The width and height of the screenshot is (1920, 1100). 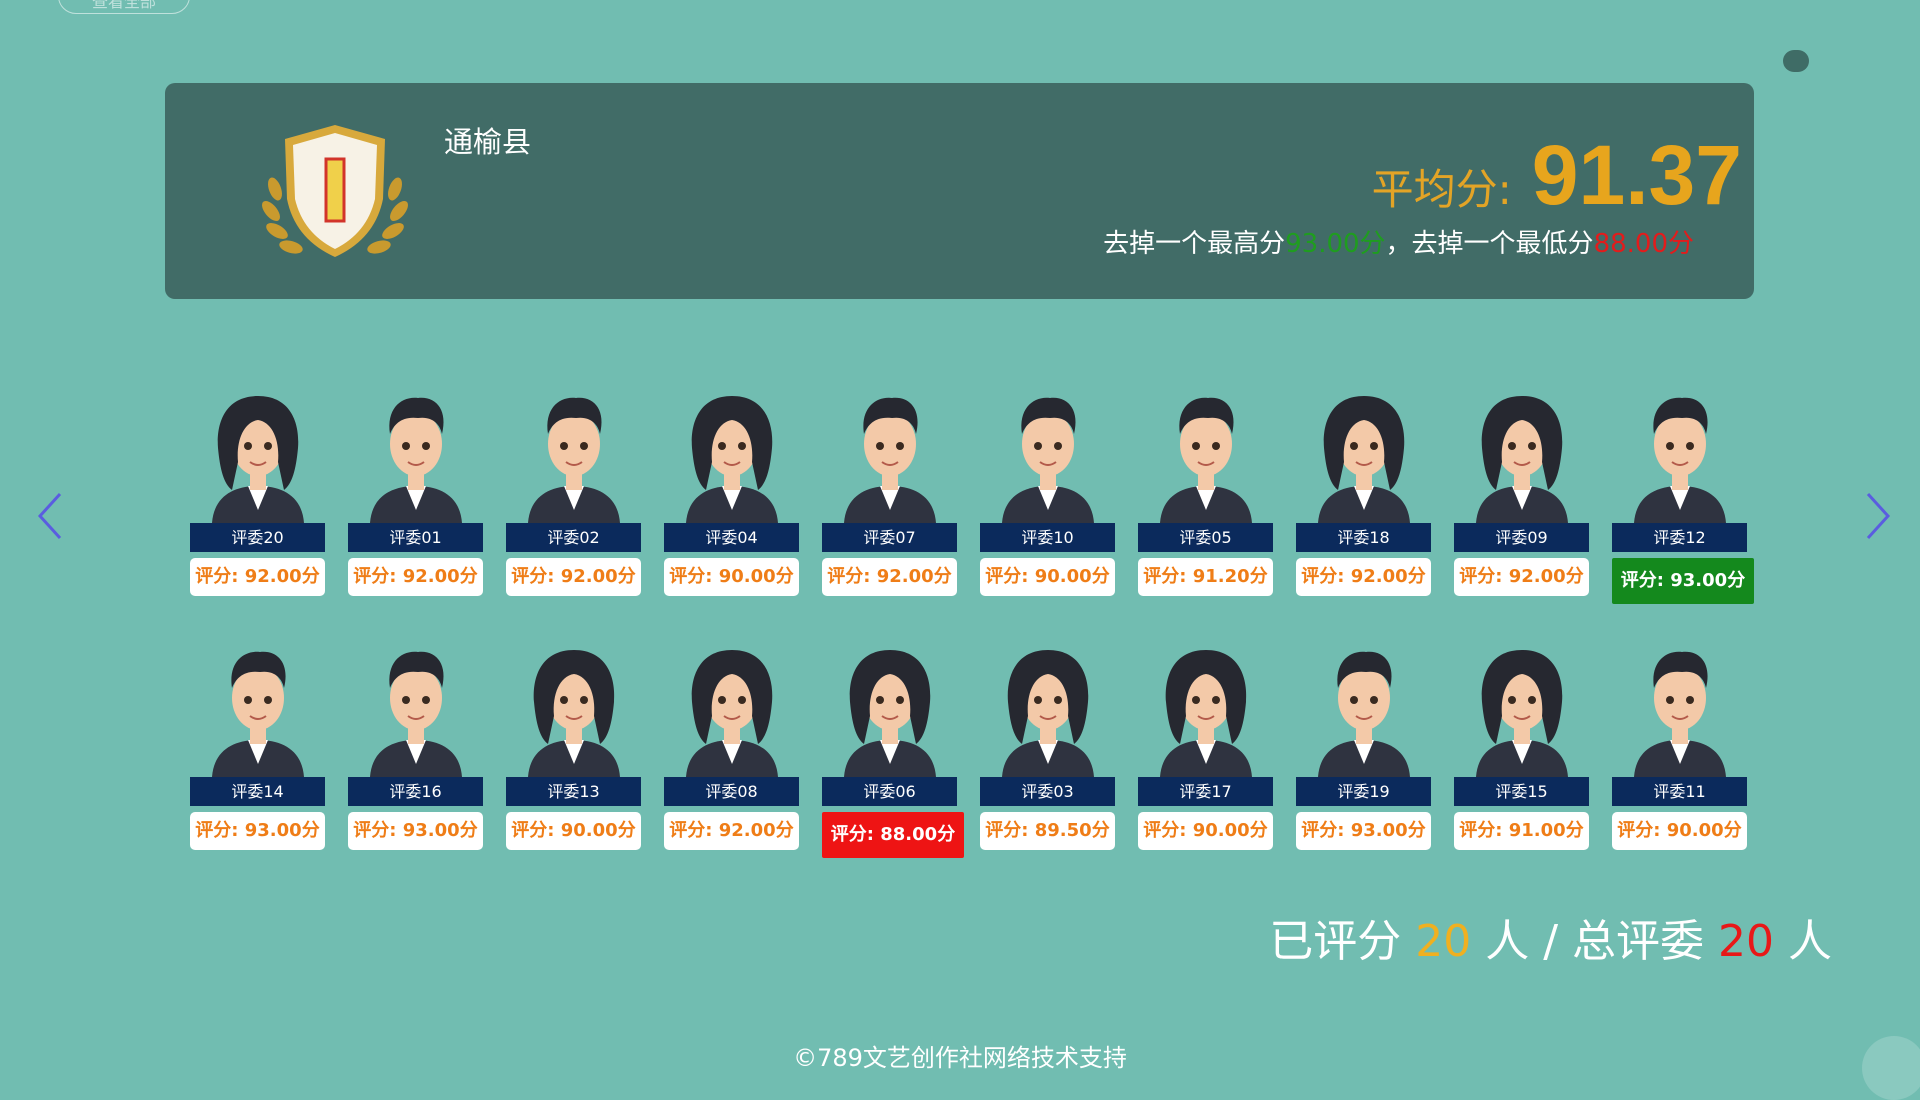 What do you see at coordinates (335, 191) in the screenshot?
I see `shield-badge-icon` at bounding box center [335, 191].